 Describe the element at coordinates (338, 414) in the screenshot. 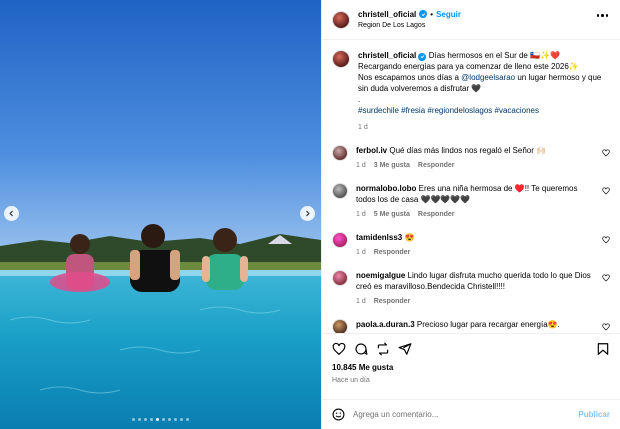

I see `emoji-icon` at that location.